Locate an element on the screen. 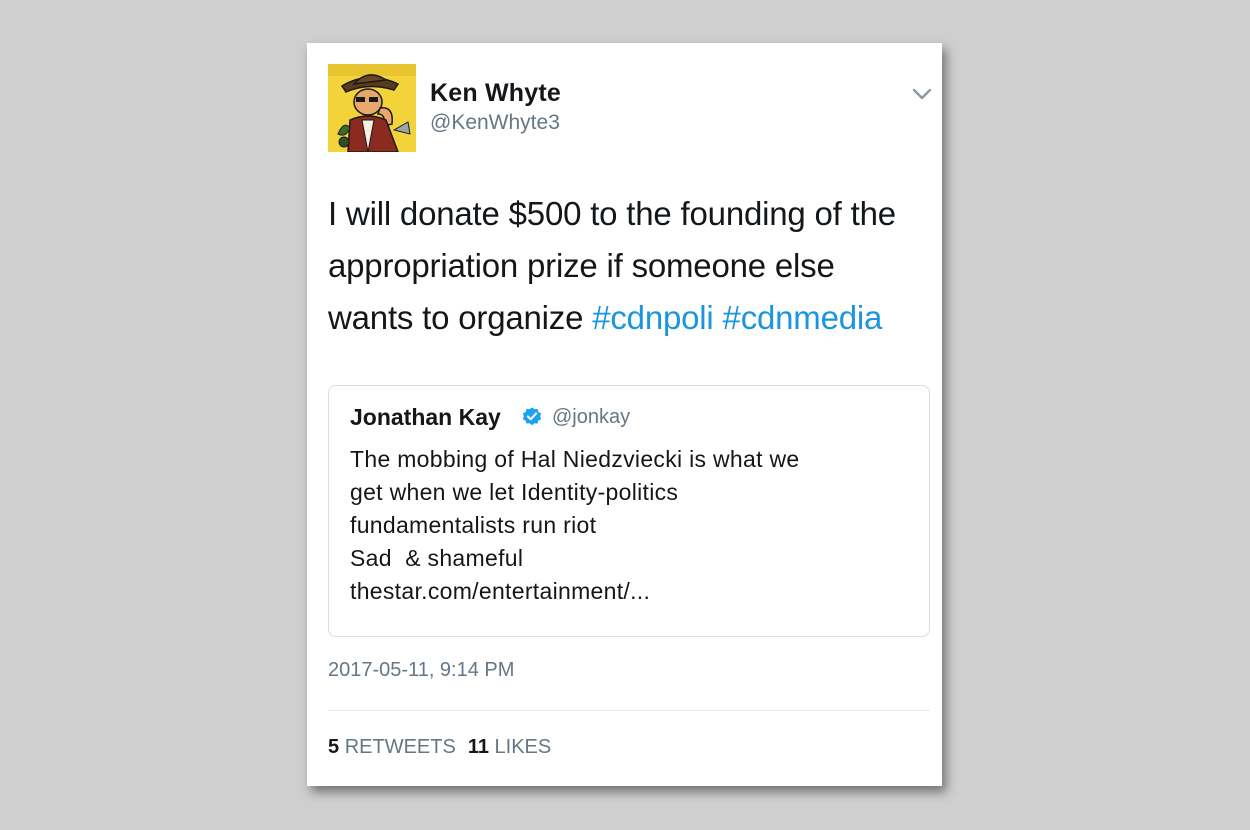 This screenshot has width=1250, height=830. tweet-timestamp: 2017-05-11, 9:14 PM is located at coordinates (421, 670).